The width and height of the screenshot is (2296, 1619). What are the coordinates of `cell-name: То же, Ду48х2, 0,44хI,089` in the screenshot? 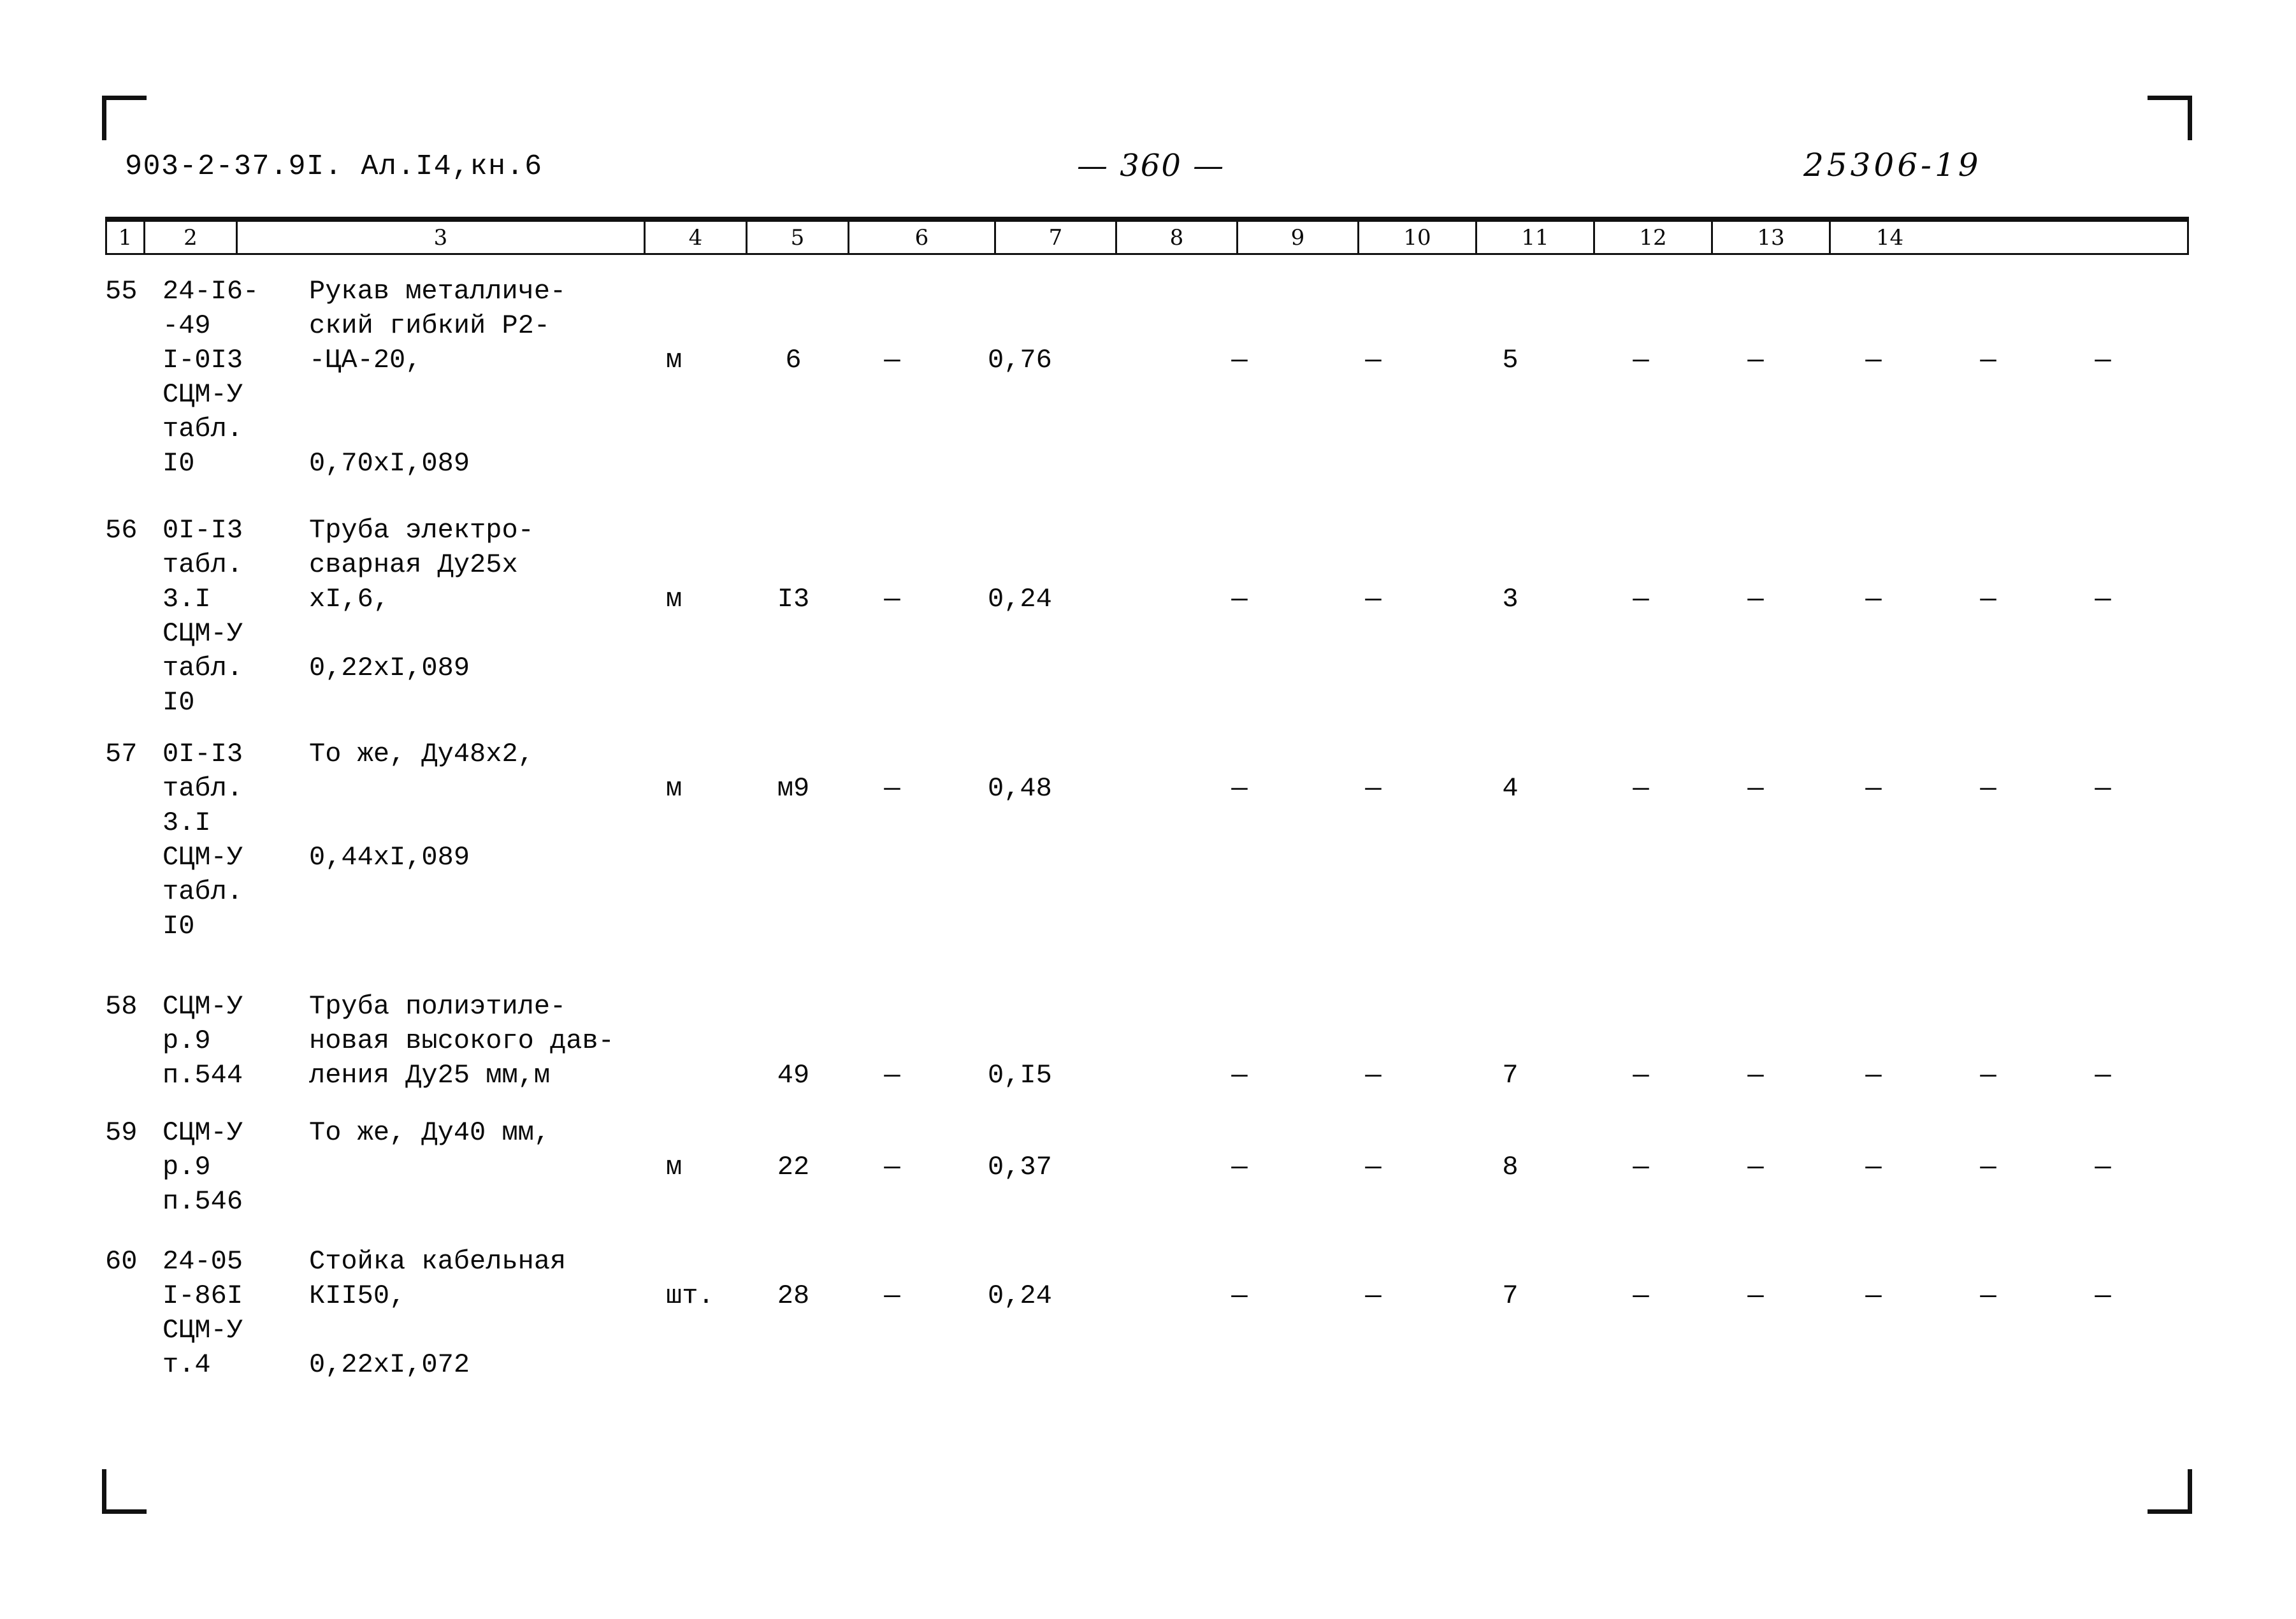 It's located at (421, 806).